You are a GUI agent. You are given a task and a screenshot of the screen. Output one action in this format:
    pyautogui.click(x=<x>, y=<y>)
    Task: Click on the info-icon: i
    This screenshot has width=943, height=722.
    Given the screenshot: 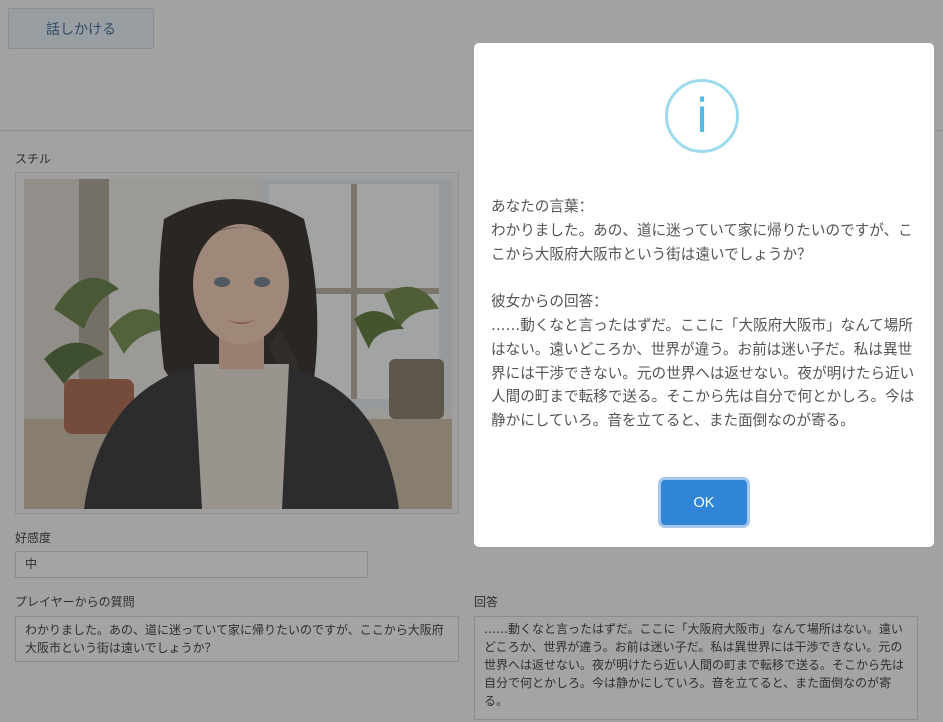 What is the action you would take?
    pyautogui.click(x=702, y=116)
    